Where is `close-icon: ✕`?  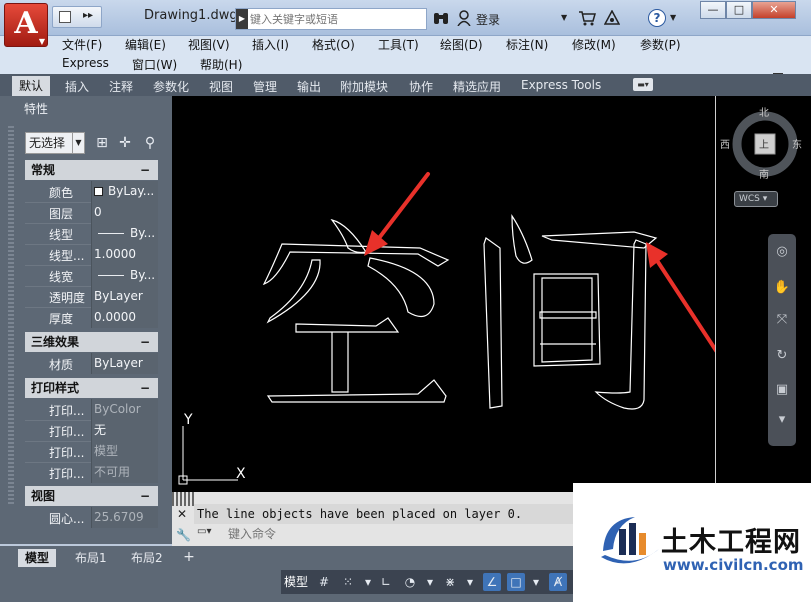 close-icon: ✕ is located at coordinates (182, 514).